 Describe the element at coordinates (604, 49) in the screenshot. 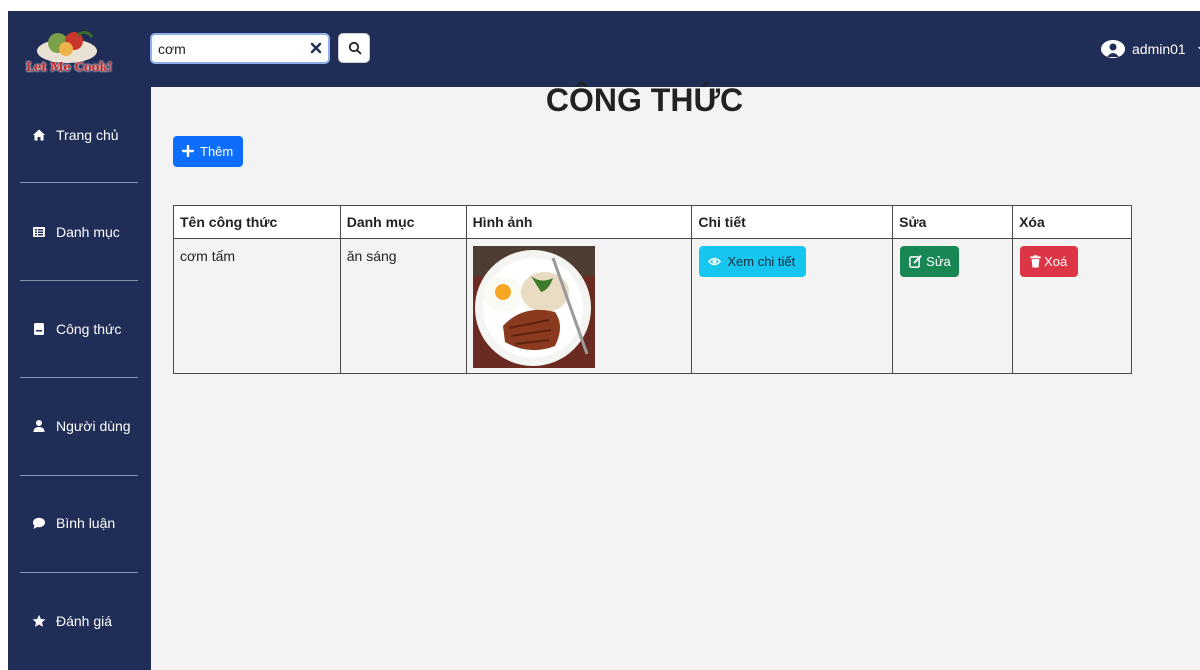

I see `top-bar: Let Me Cook! admin01` at that location.